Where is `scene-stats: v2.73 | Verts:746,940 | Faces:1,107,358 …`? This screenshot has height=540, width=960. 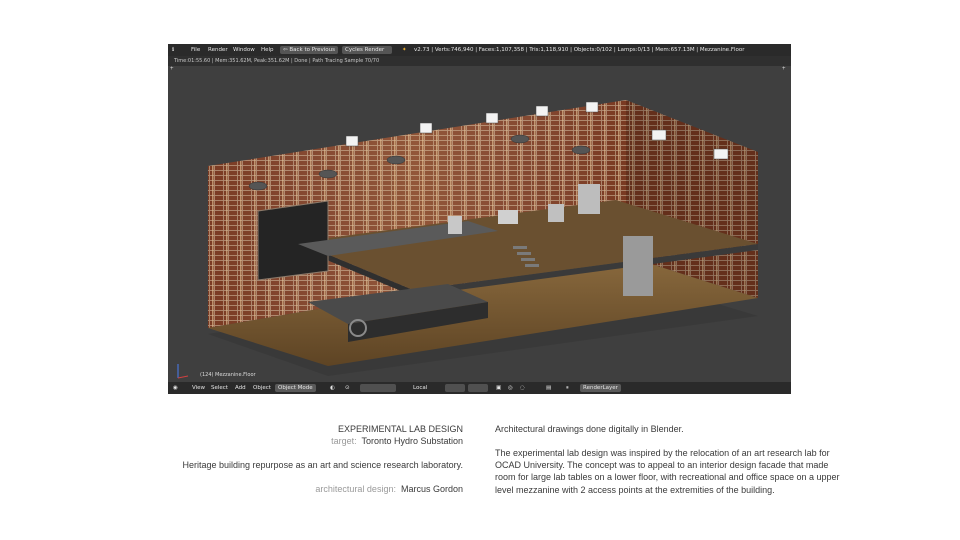
scene-stats: v2.73 | Verts:746,940 | Faces:1,107,358 … is located at coordinates (579, 50).